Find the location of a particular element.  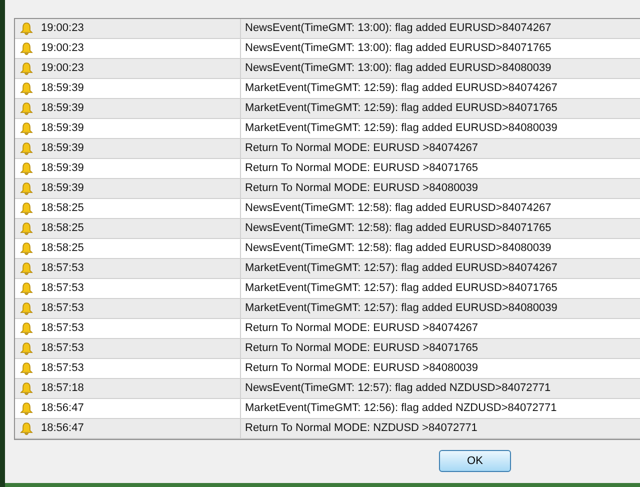

message-cell-text: NewsEvent(TimeGMT: 13:00): flag added EURUSD>84071765 is located at coordinates (398, 48).